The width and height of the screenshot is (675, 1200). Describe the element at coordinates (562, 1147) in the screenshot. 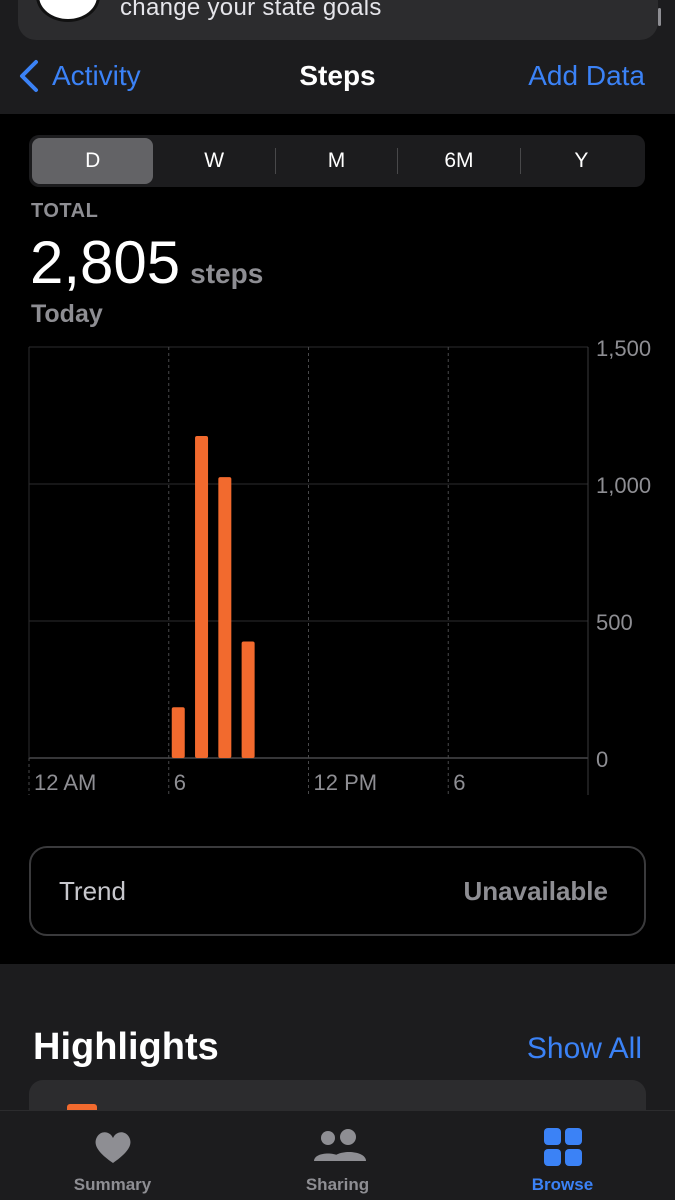

I see `grid-icon` at that location.